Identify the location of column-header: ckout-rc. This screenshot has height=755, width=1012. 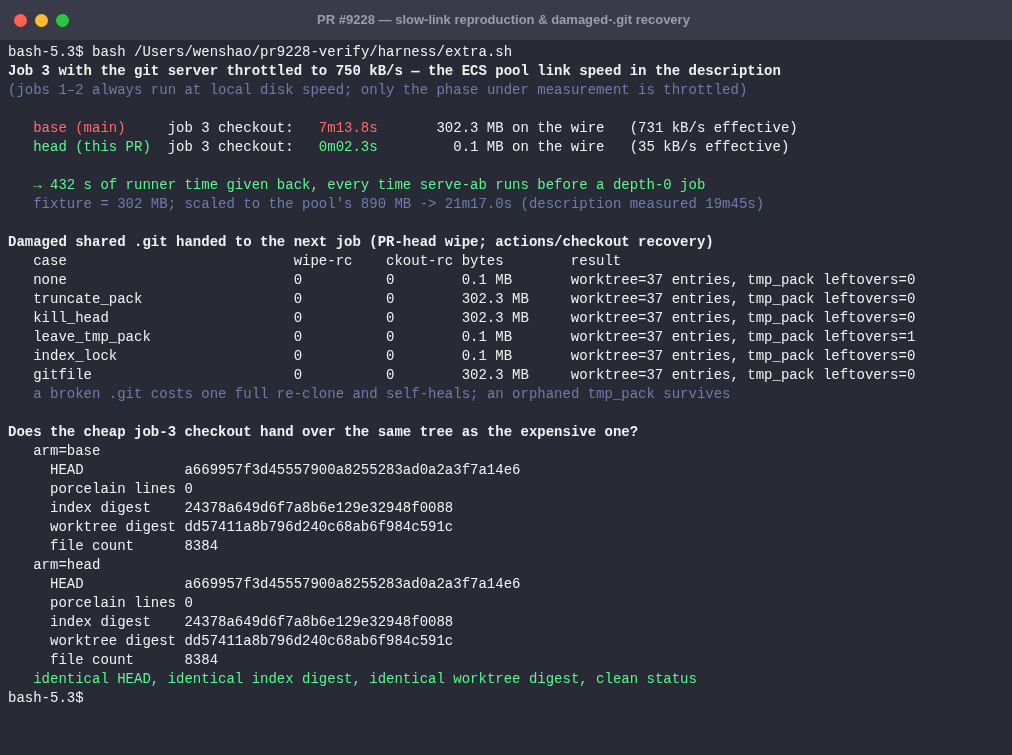
(420, 261).